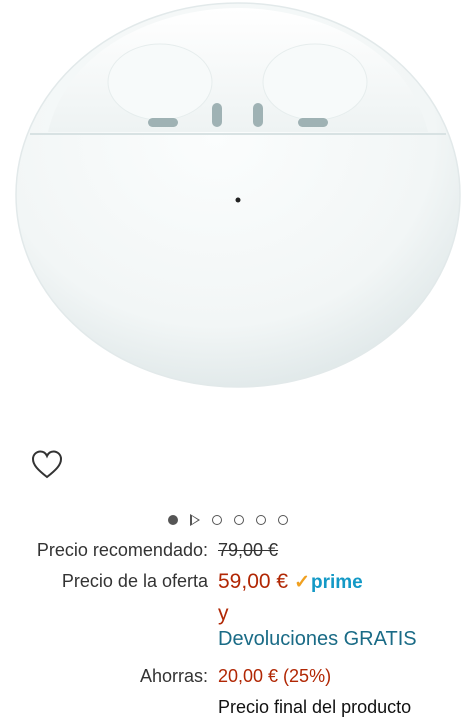  Describe the element at coordinates (223, 613) in the screenshot. I see `and-text: y` at that location.